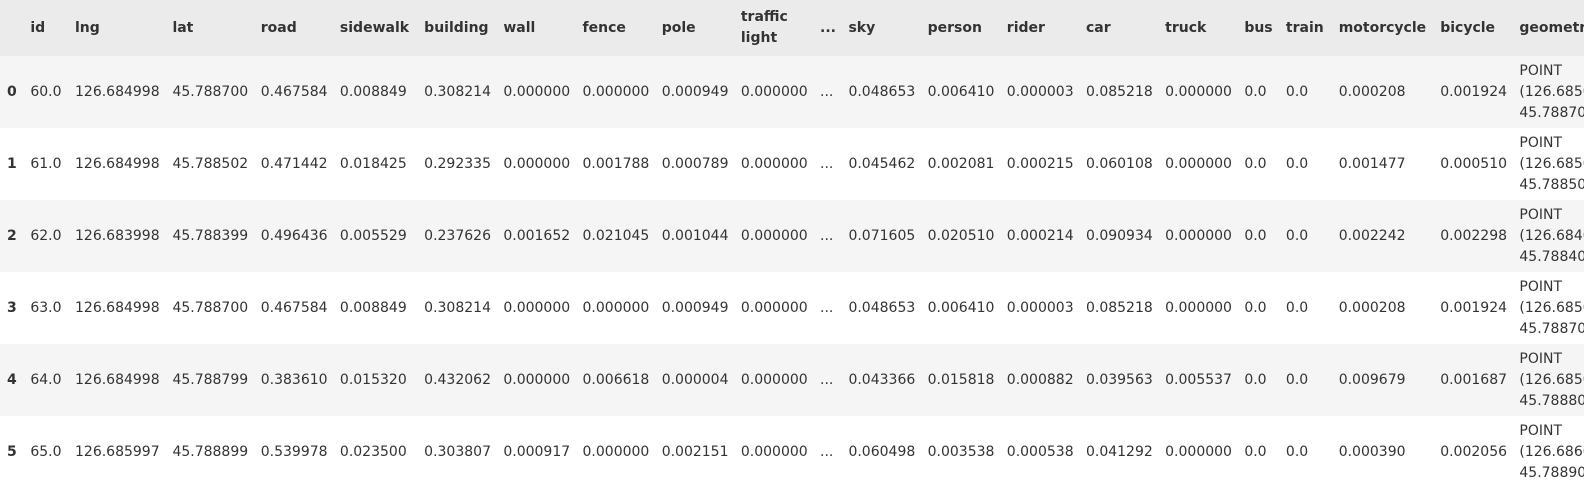 The width and height of the screenshot is (1584, 499). I want to click on column-header-bus: bus, so click(1258, 27).